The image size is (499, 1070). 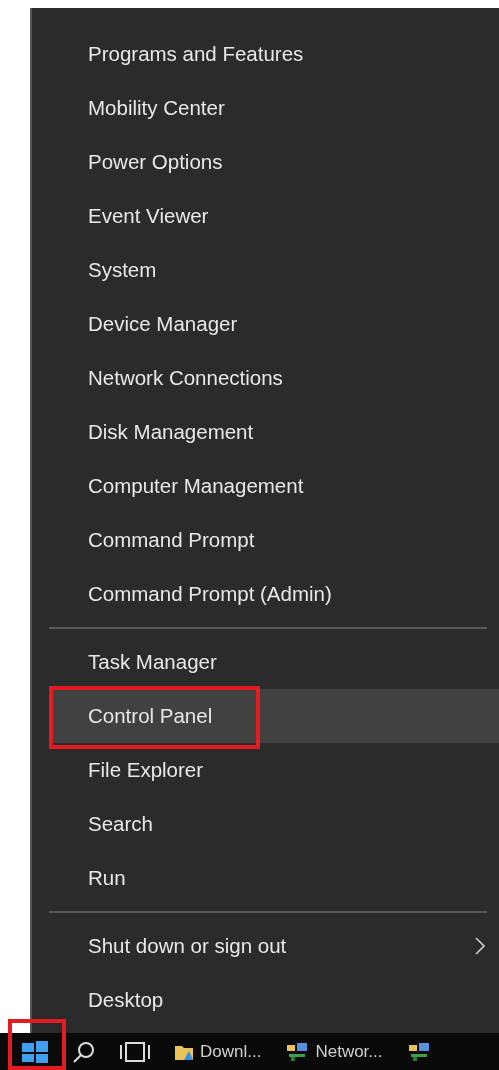 What do you see at coordinates (274, 540) in the screenshot?
I see `menu-item: Command Prompt` at bounding box center [274, 540].